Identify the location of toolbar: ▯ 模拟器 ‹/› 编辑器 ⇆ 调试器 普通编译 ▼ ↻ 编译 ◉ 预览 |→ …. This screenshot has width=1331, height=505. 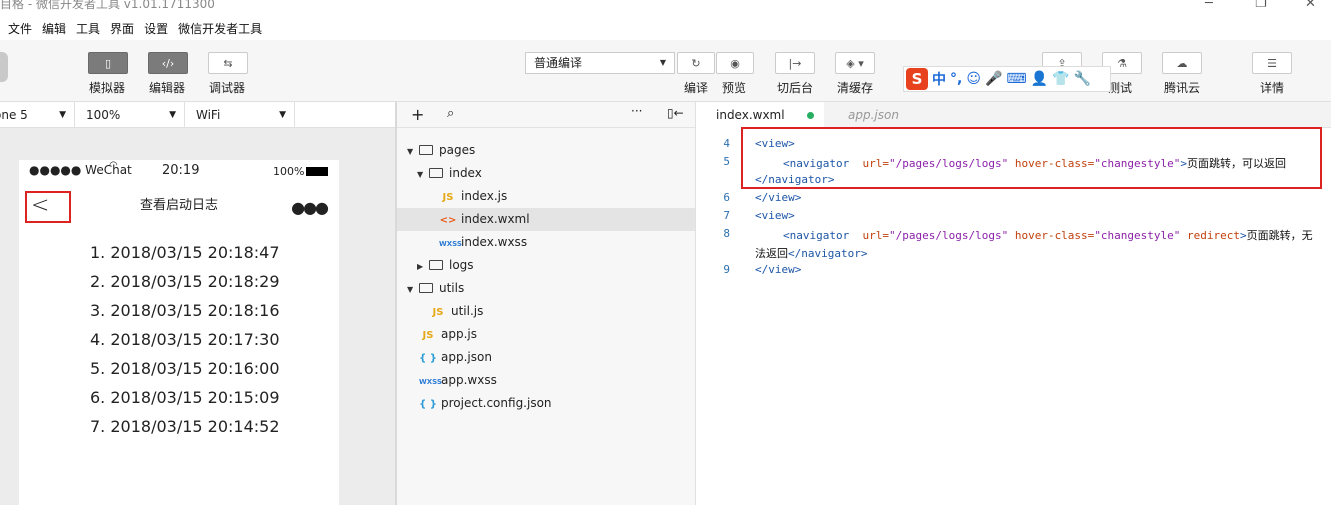
(665, 71).